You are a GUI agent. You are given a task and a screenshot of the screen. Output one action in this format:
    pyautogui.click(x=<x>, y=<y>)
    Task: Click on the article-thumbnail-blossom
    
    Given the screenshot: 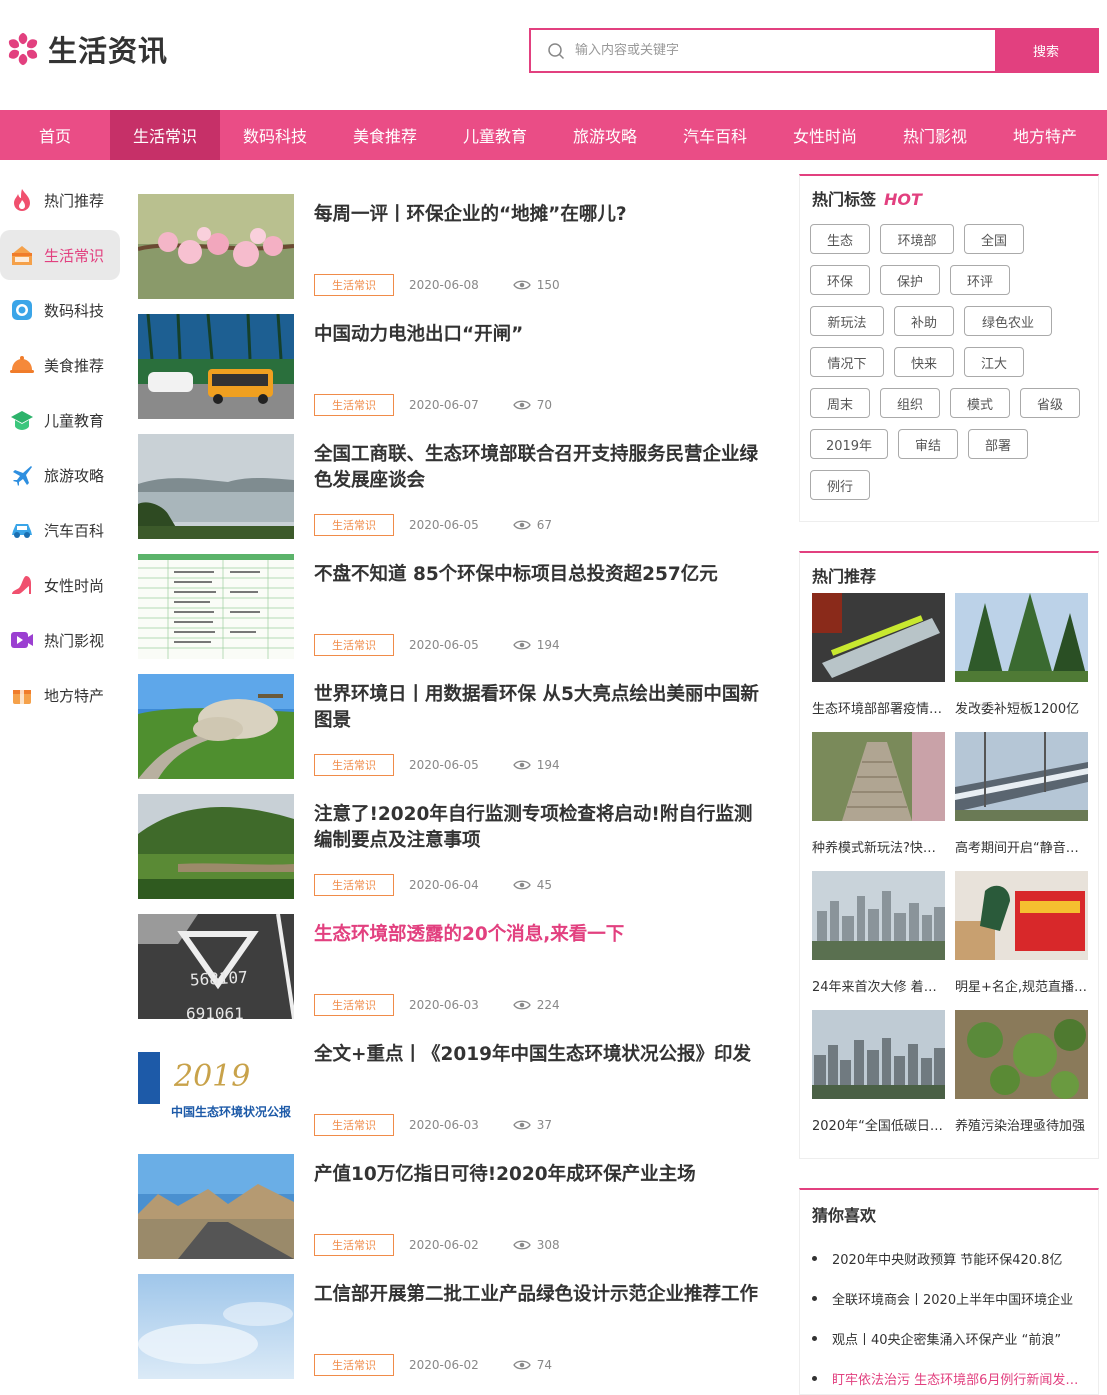 What is the action you would take?
    pyautogui.click(x=216, y=246)
    